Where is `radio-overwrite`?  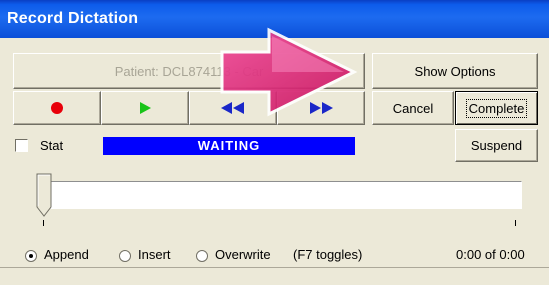 radio-overwrite is located at coordinates (202, 256).